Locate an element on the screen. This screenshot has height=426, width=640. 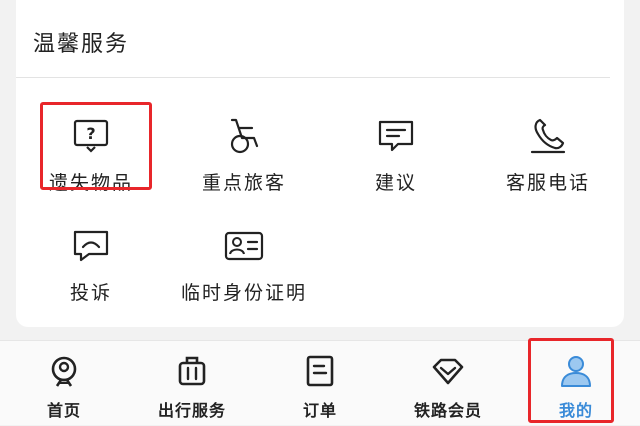
lost-item-highlight is located at coordinates (96, 146).